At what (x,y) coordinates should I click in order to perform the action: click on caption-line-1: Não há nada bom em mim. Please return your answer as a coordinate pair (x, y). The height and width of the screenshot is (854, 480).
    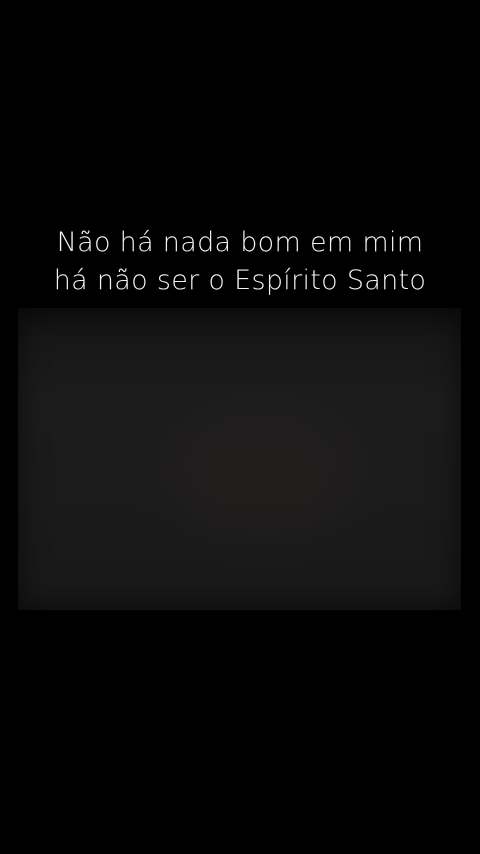
    Looking at the image, I should click on (240, 242).